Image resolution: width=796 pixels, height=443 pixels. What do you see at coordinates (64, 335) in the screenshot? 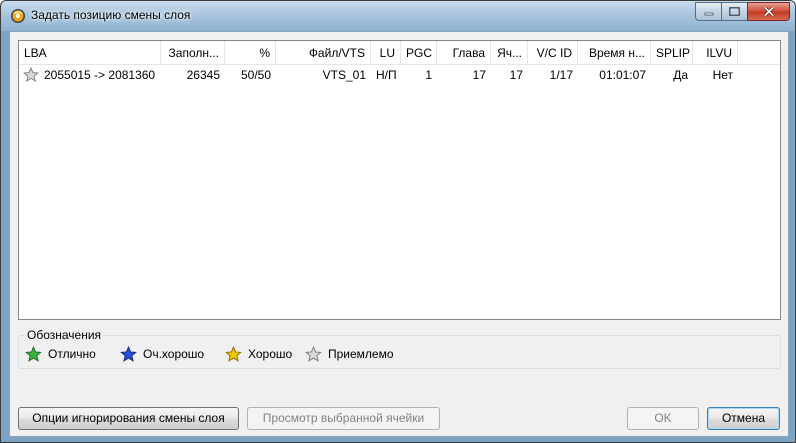
I see `legend-title: Обозначения` at bounding box center [64, 335].